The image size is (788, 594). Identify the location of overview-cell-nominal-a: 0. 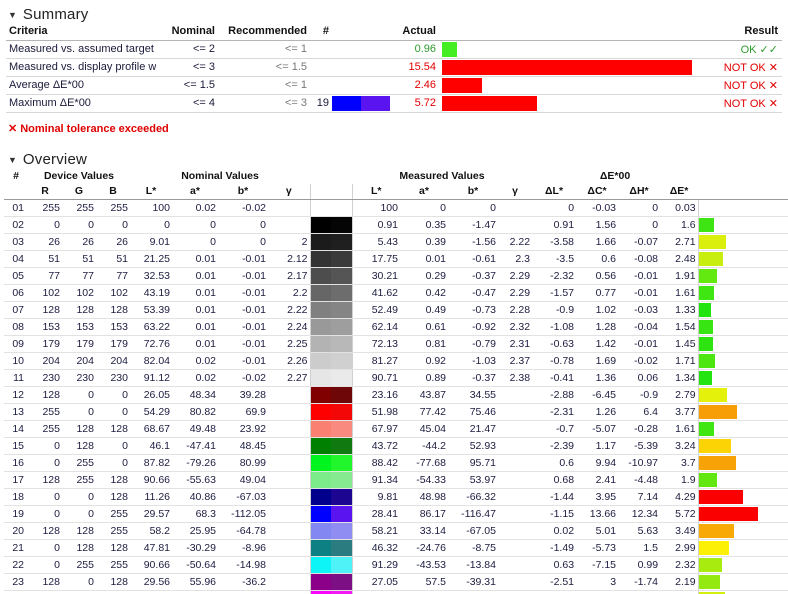
(195, 225).